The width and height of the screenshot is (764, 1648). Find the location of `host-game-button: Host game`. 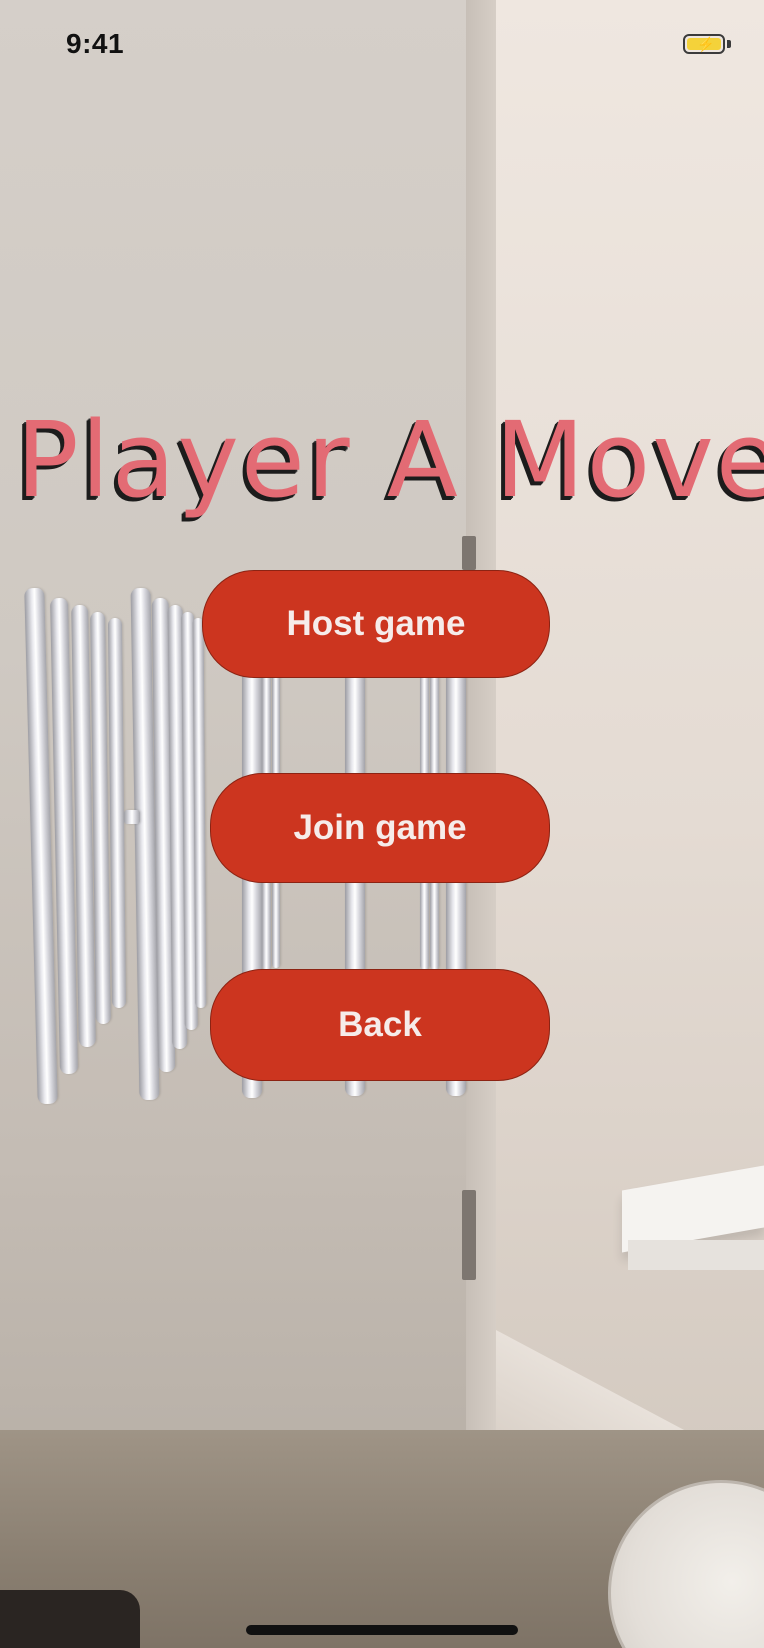

host-game-button: Host game is located at coordinates (376, 624).